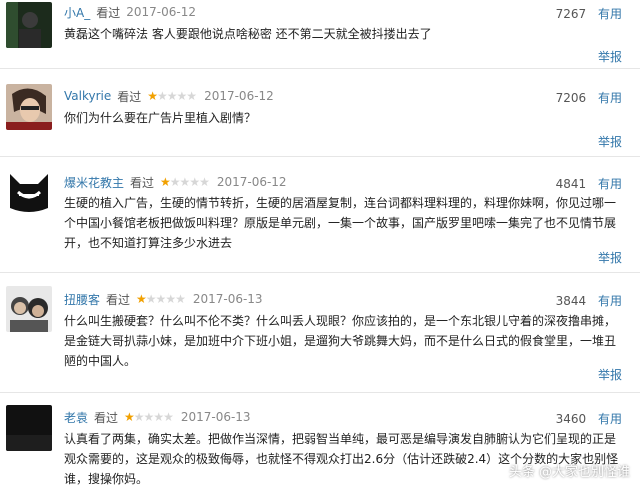 Image resolution: width=640 pixels, height=489 pixels. What do you see at coordinates (94, 182) in the screenshot?
I see `username-link: 爆米花教主` at bounding box center [94, 182].